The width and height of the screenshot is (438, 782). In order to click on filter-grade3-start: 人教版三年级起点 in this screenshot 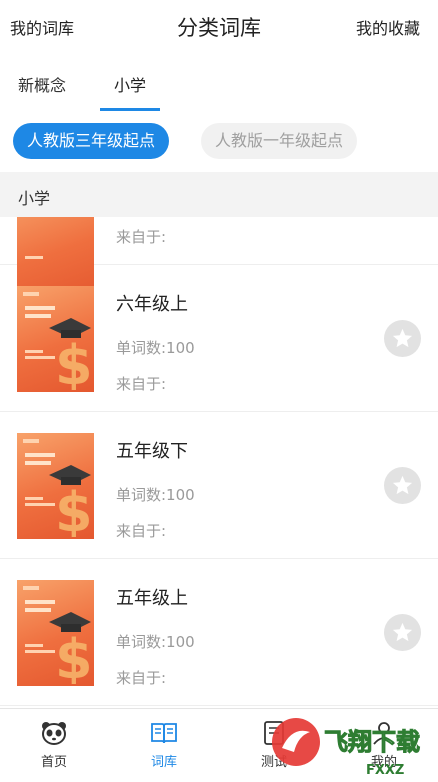, I will do `click(91, 141)`.